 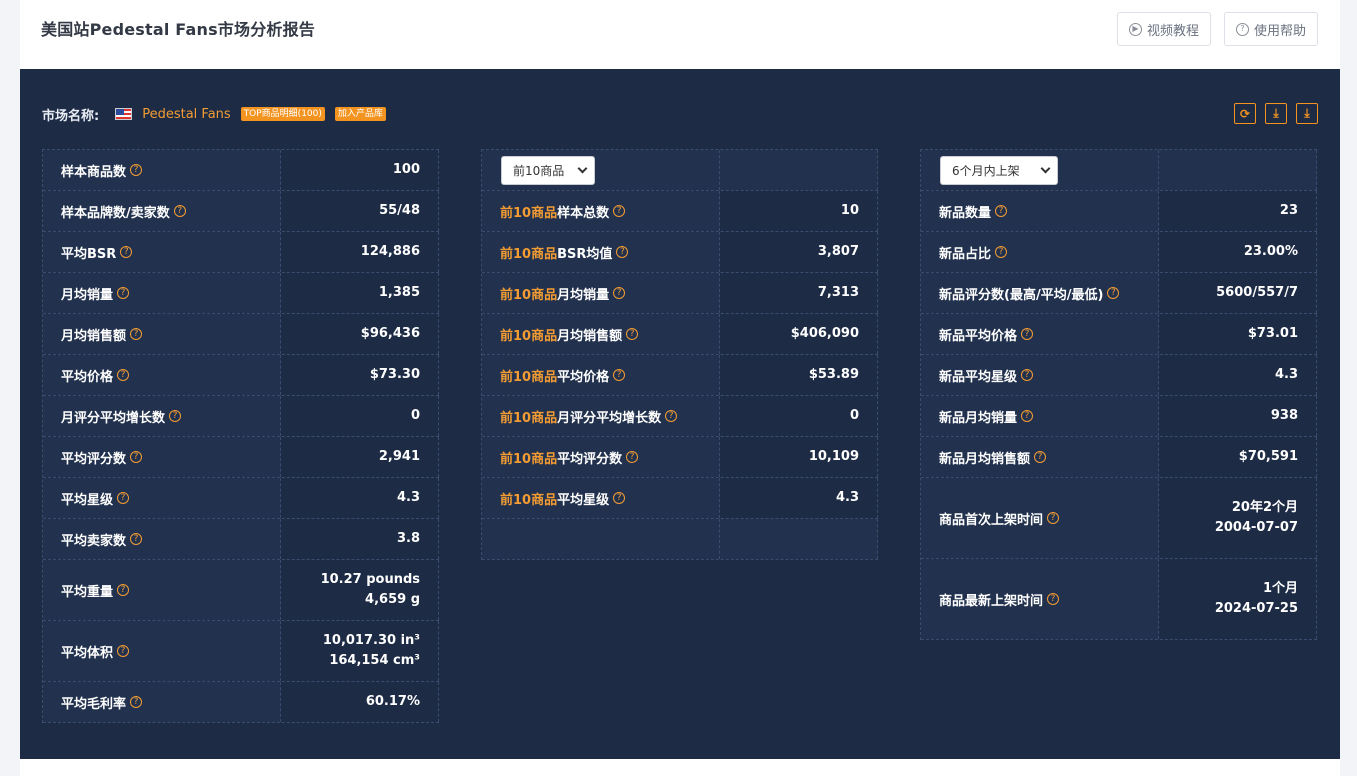 I want to click on metric-value-cell: 3.8, so click(x=360, y=539).